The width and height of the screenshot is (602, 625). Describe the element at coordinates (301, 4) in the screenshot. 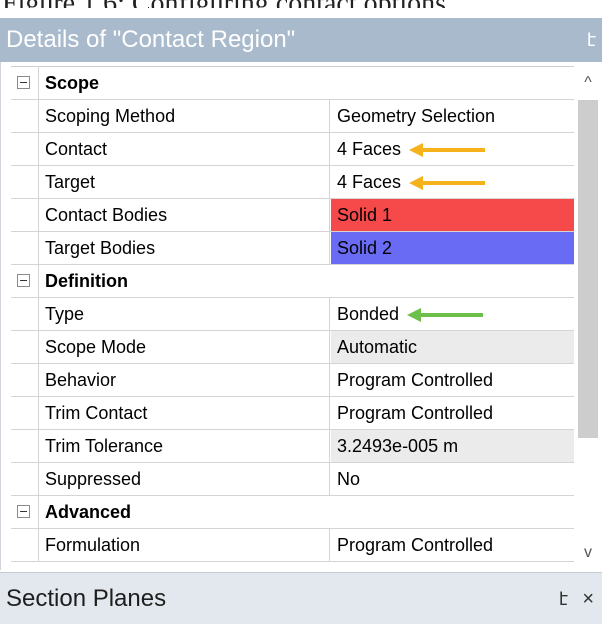

I see `figure-caption: Figure 1.6: Configuring contact options` at that location.